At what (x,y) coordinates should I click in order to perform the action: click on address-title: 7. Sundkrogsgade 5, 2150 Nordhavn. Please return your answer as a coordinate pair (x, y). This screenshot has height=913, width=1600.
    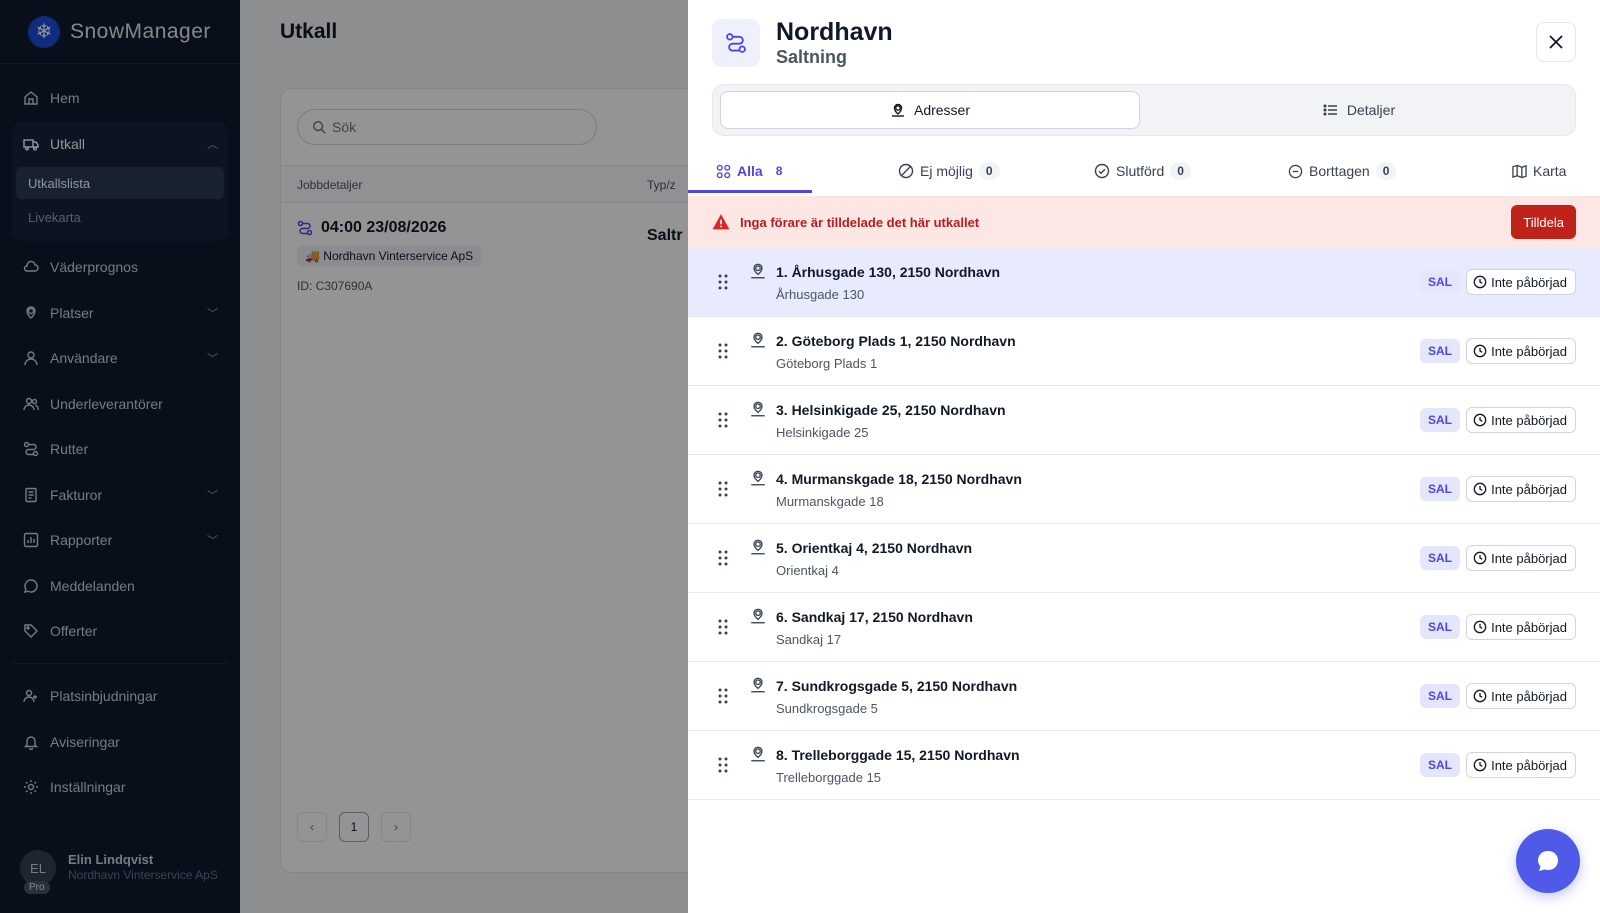
    Looking at the image, I should click on (897, 686).